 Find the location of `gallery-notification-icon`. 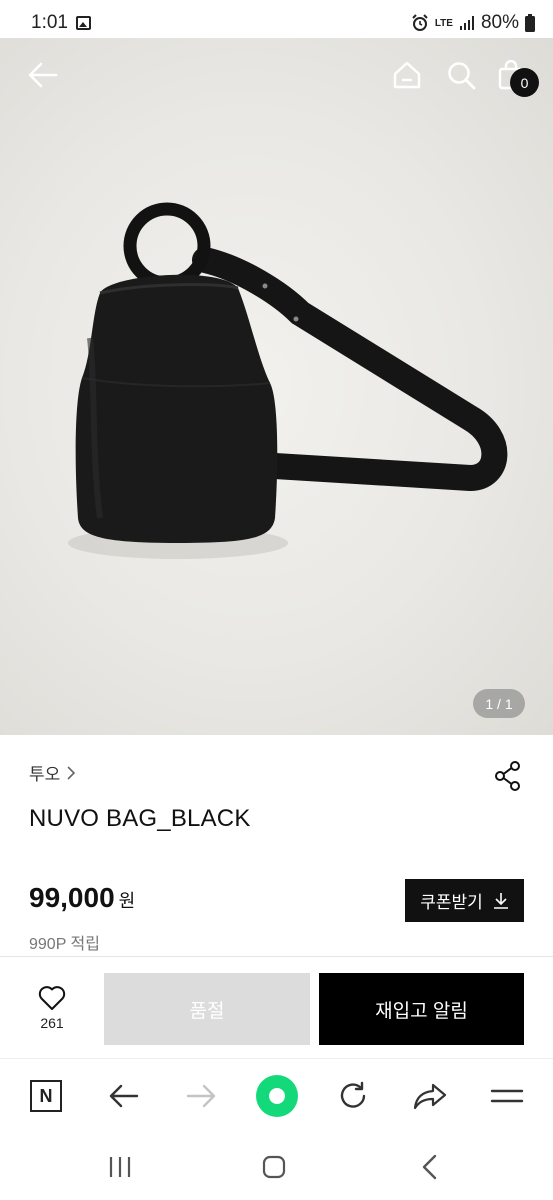

gallery-notification-icon is located at coordinates (83, 23).